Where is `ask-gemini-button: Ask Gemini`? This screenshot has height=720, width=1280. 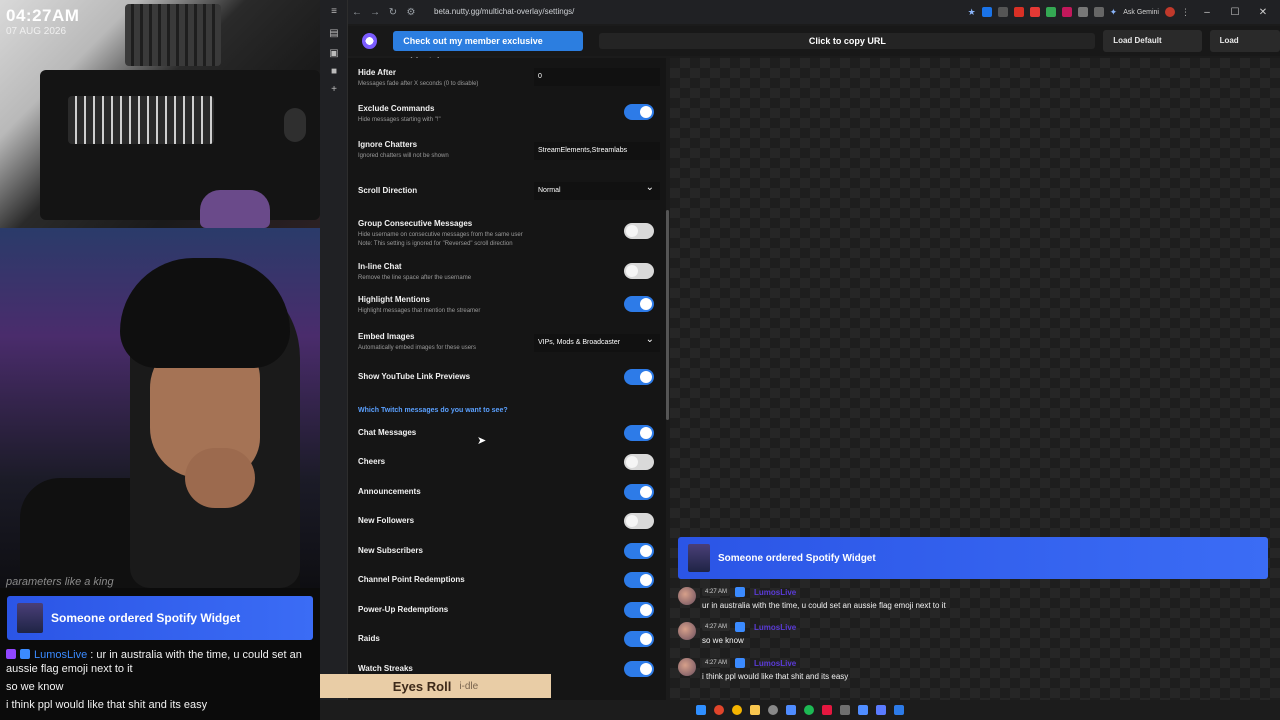
ask-gemini-button: Ask Gemini is located at coordinates (1141, 12).